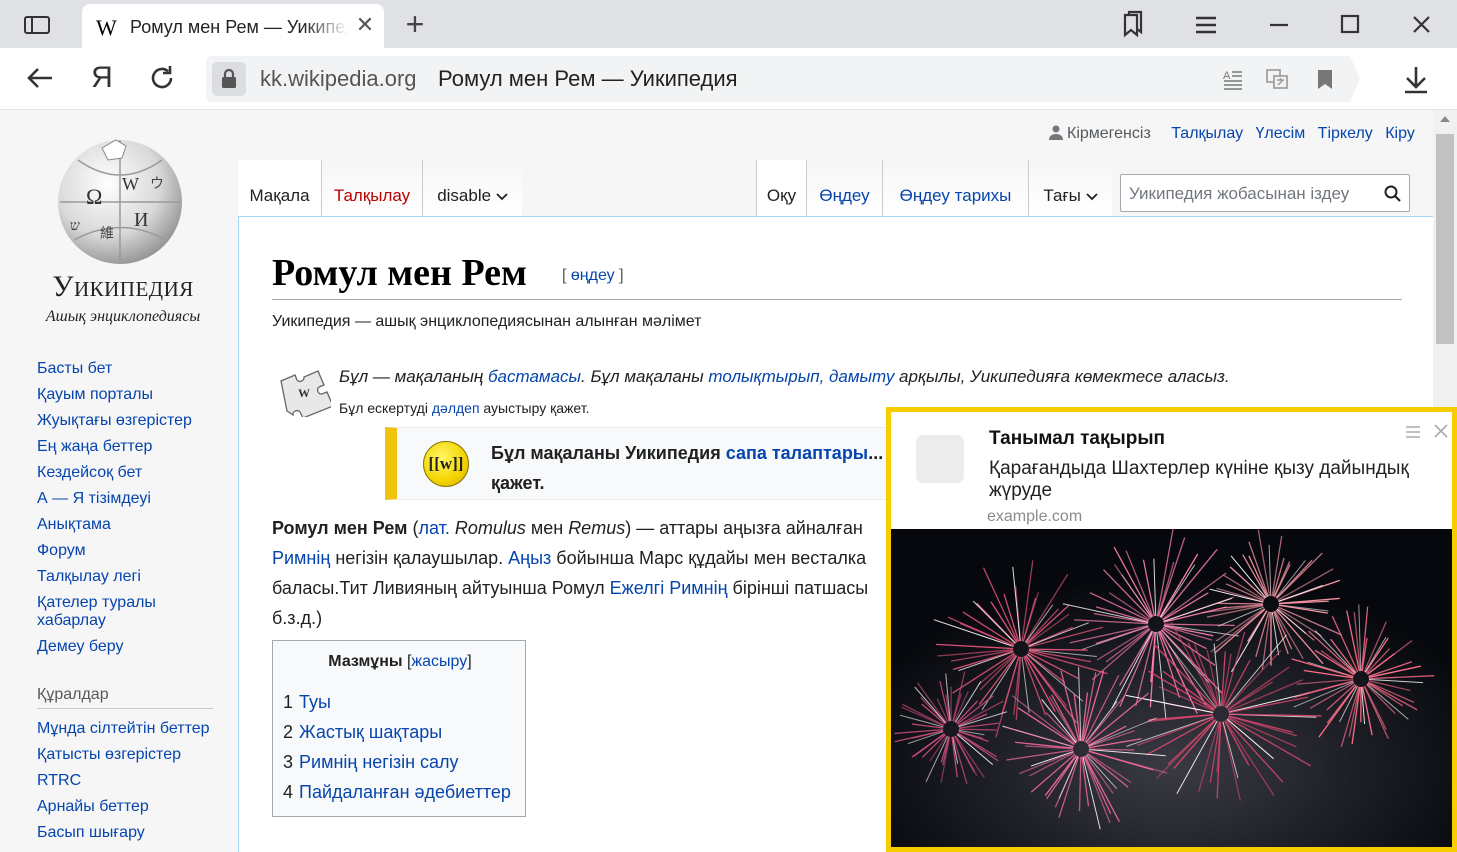 Image resolution: width=1457 pixels, height=852 pixels. I want to click on tab-more-dropdown: Тағы, so click(1070, 188).